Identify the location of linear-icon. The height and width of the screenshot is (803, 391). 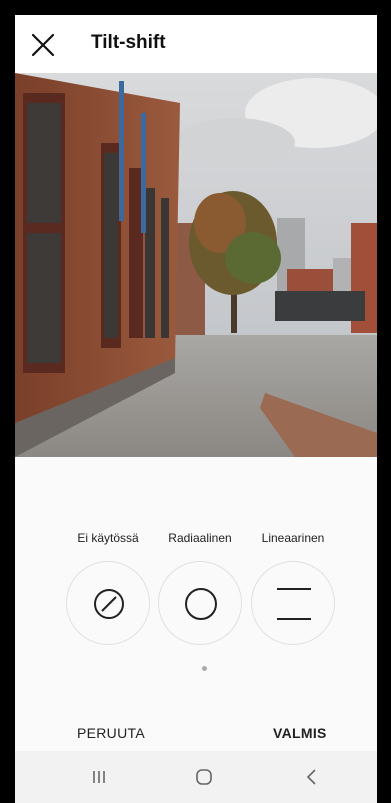
(293, 603).